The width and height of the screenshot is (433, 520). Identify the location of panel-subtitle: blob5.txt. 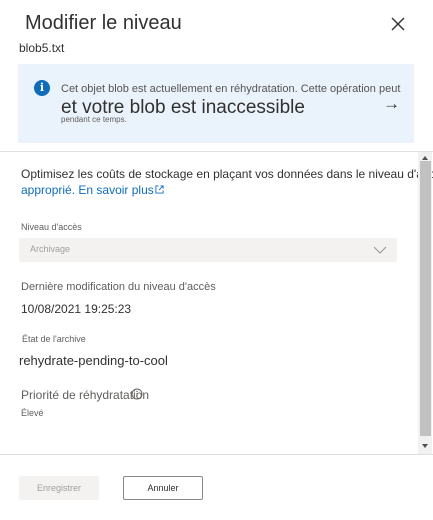
(42, 48).